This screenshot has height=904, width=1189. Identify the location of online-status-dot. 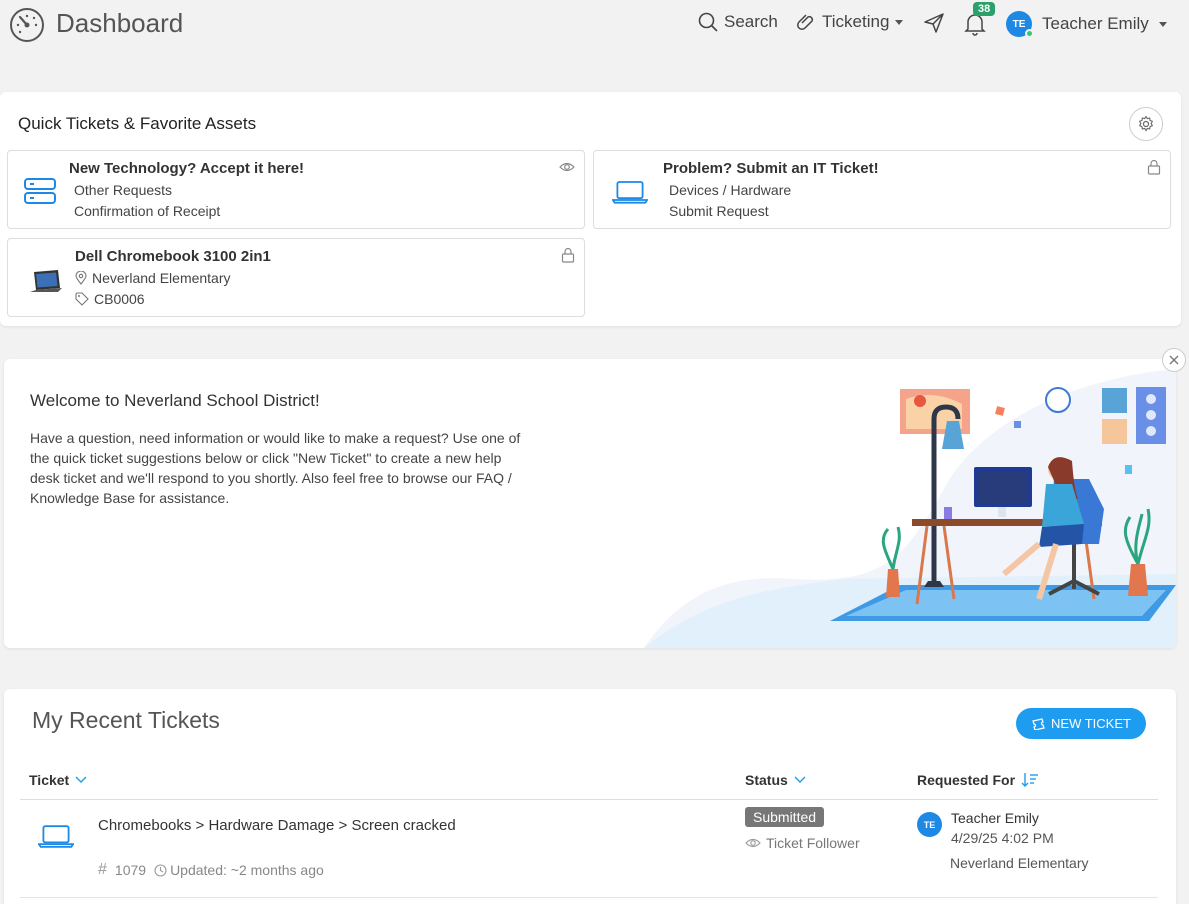
(1029, 33).